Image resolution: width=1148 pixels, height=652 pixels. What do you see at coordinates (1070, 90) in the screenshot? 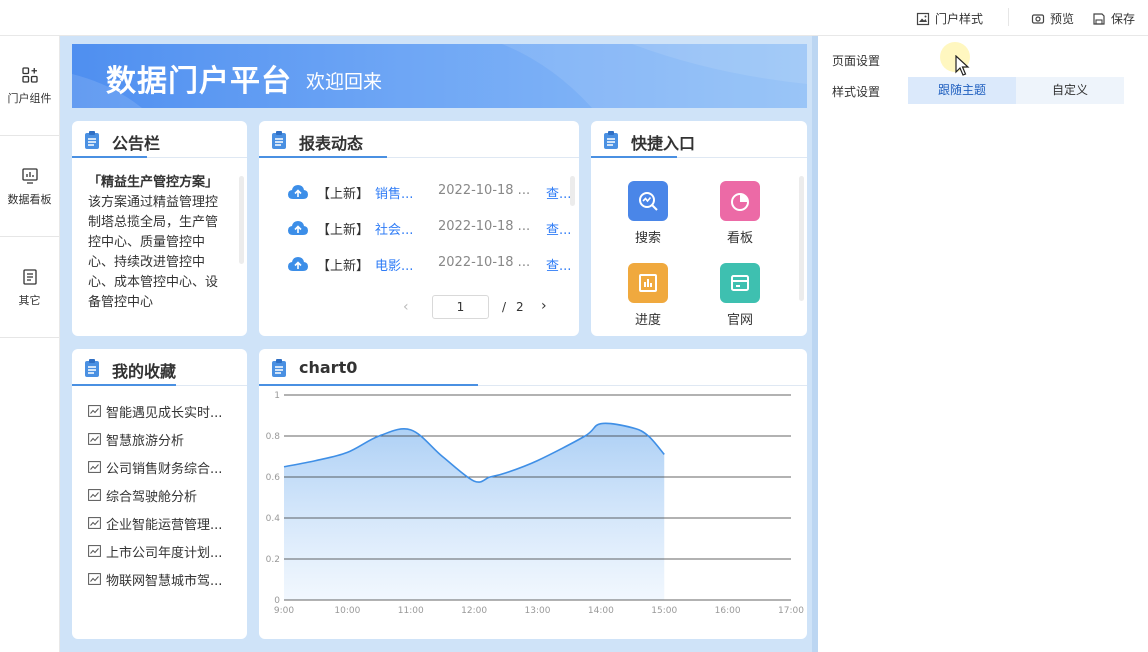
I see `custom-style-option: 自定义` at bounding box center [1070, 90].